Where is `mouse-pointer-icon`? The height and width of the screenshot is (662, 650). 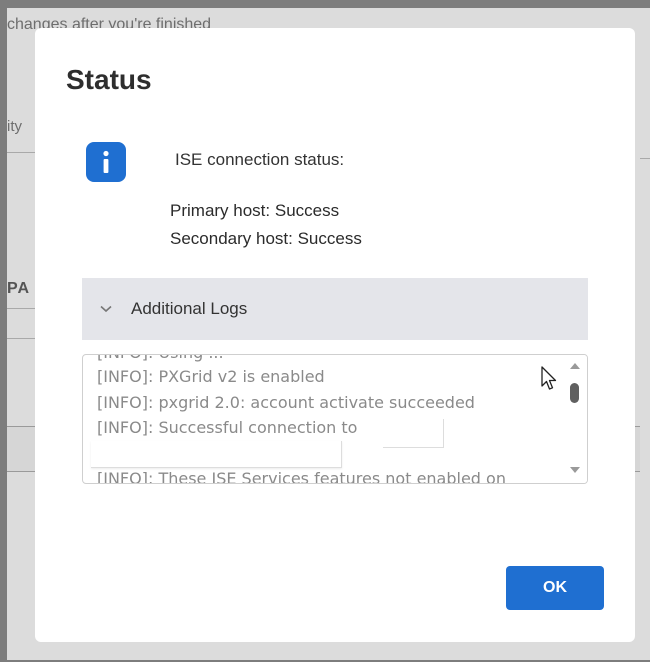 mouse-pointer-icon is located at coordinates (549, 378).